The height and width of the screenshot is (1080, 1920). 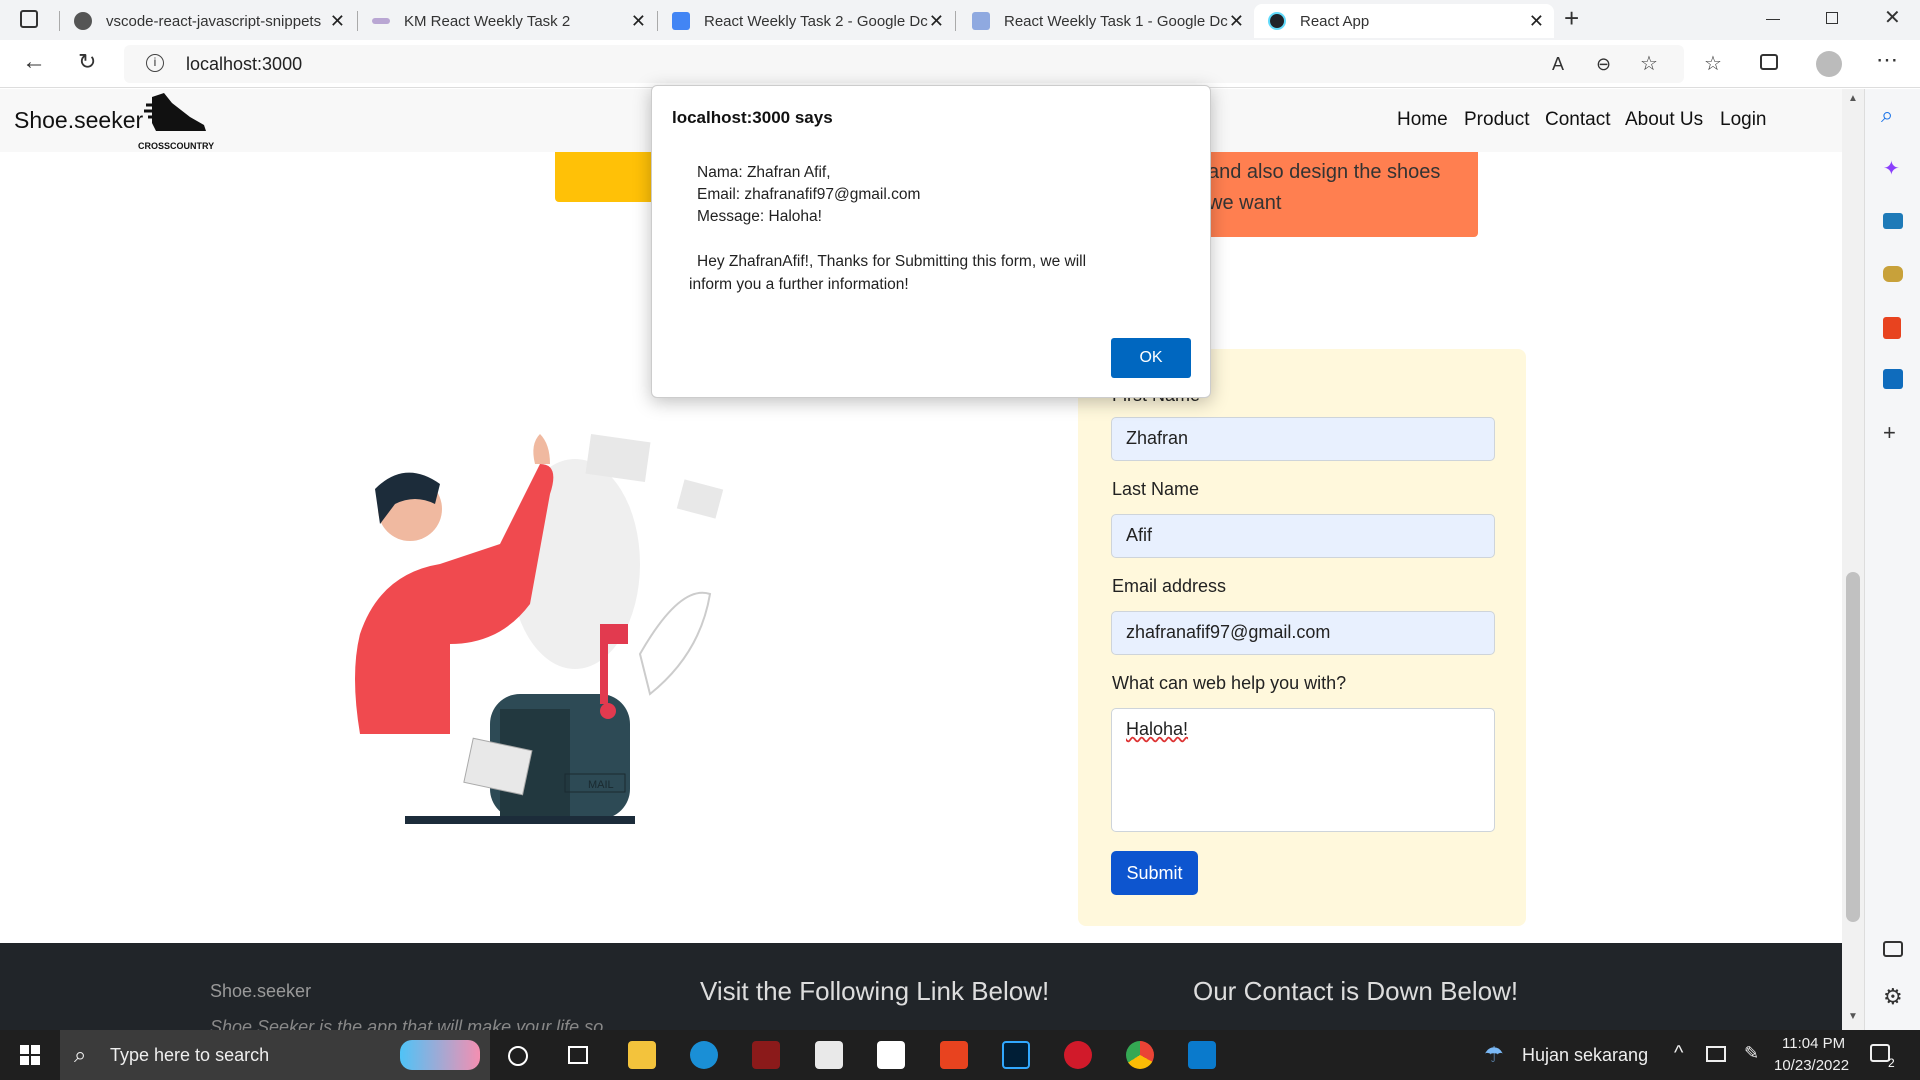 What do you see at coordinates (1649, 64) in the screenshot?
I see `add-favorite-icon: ☆` at bounding box center [1649, 64].